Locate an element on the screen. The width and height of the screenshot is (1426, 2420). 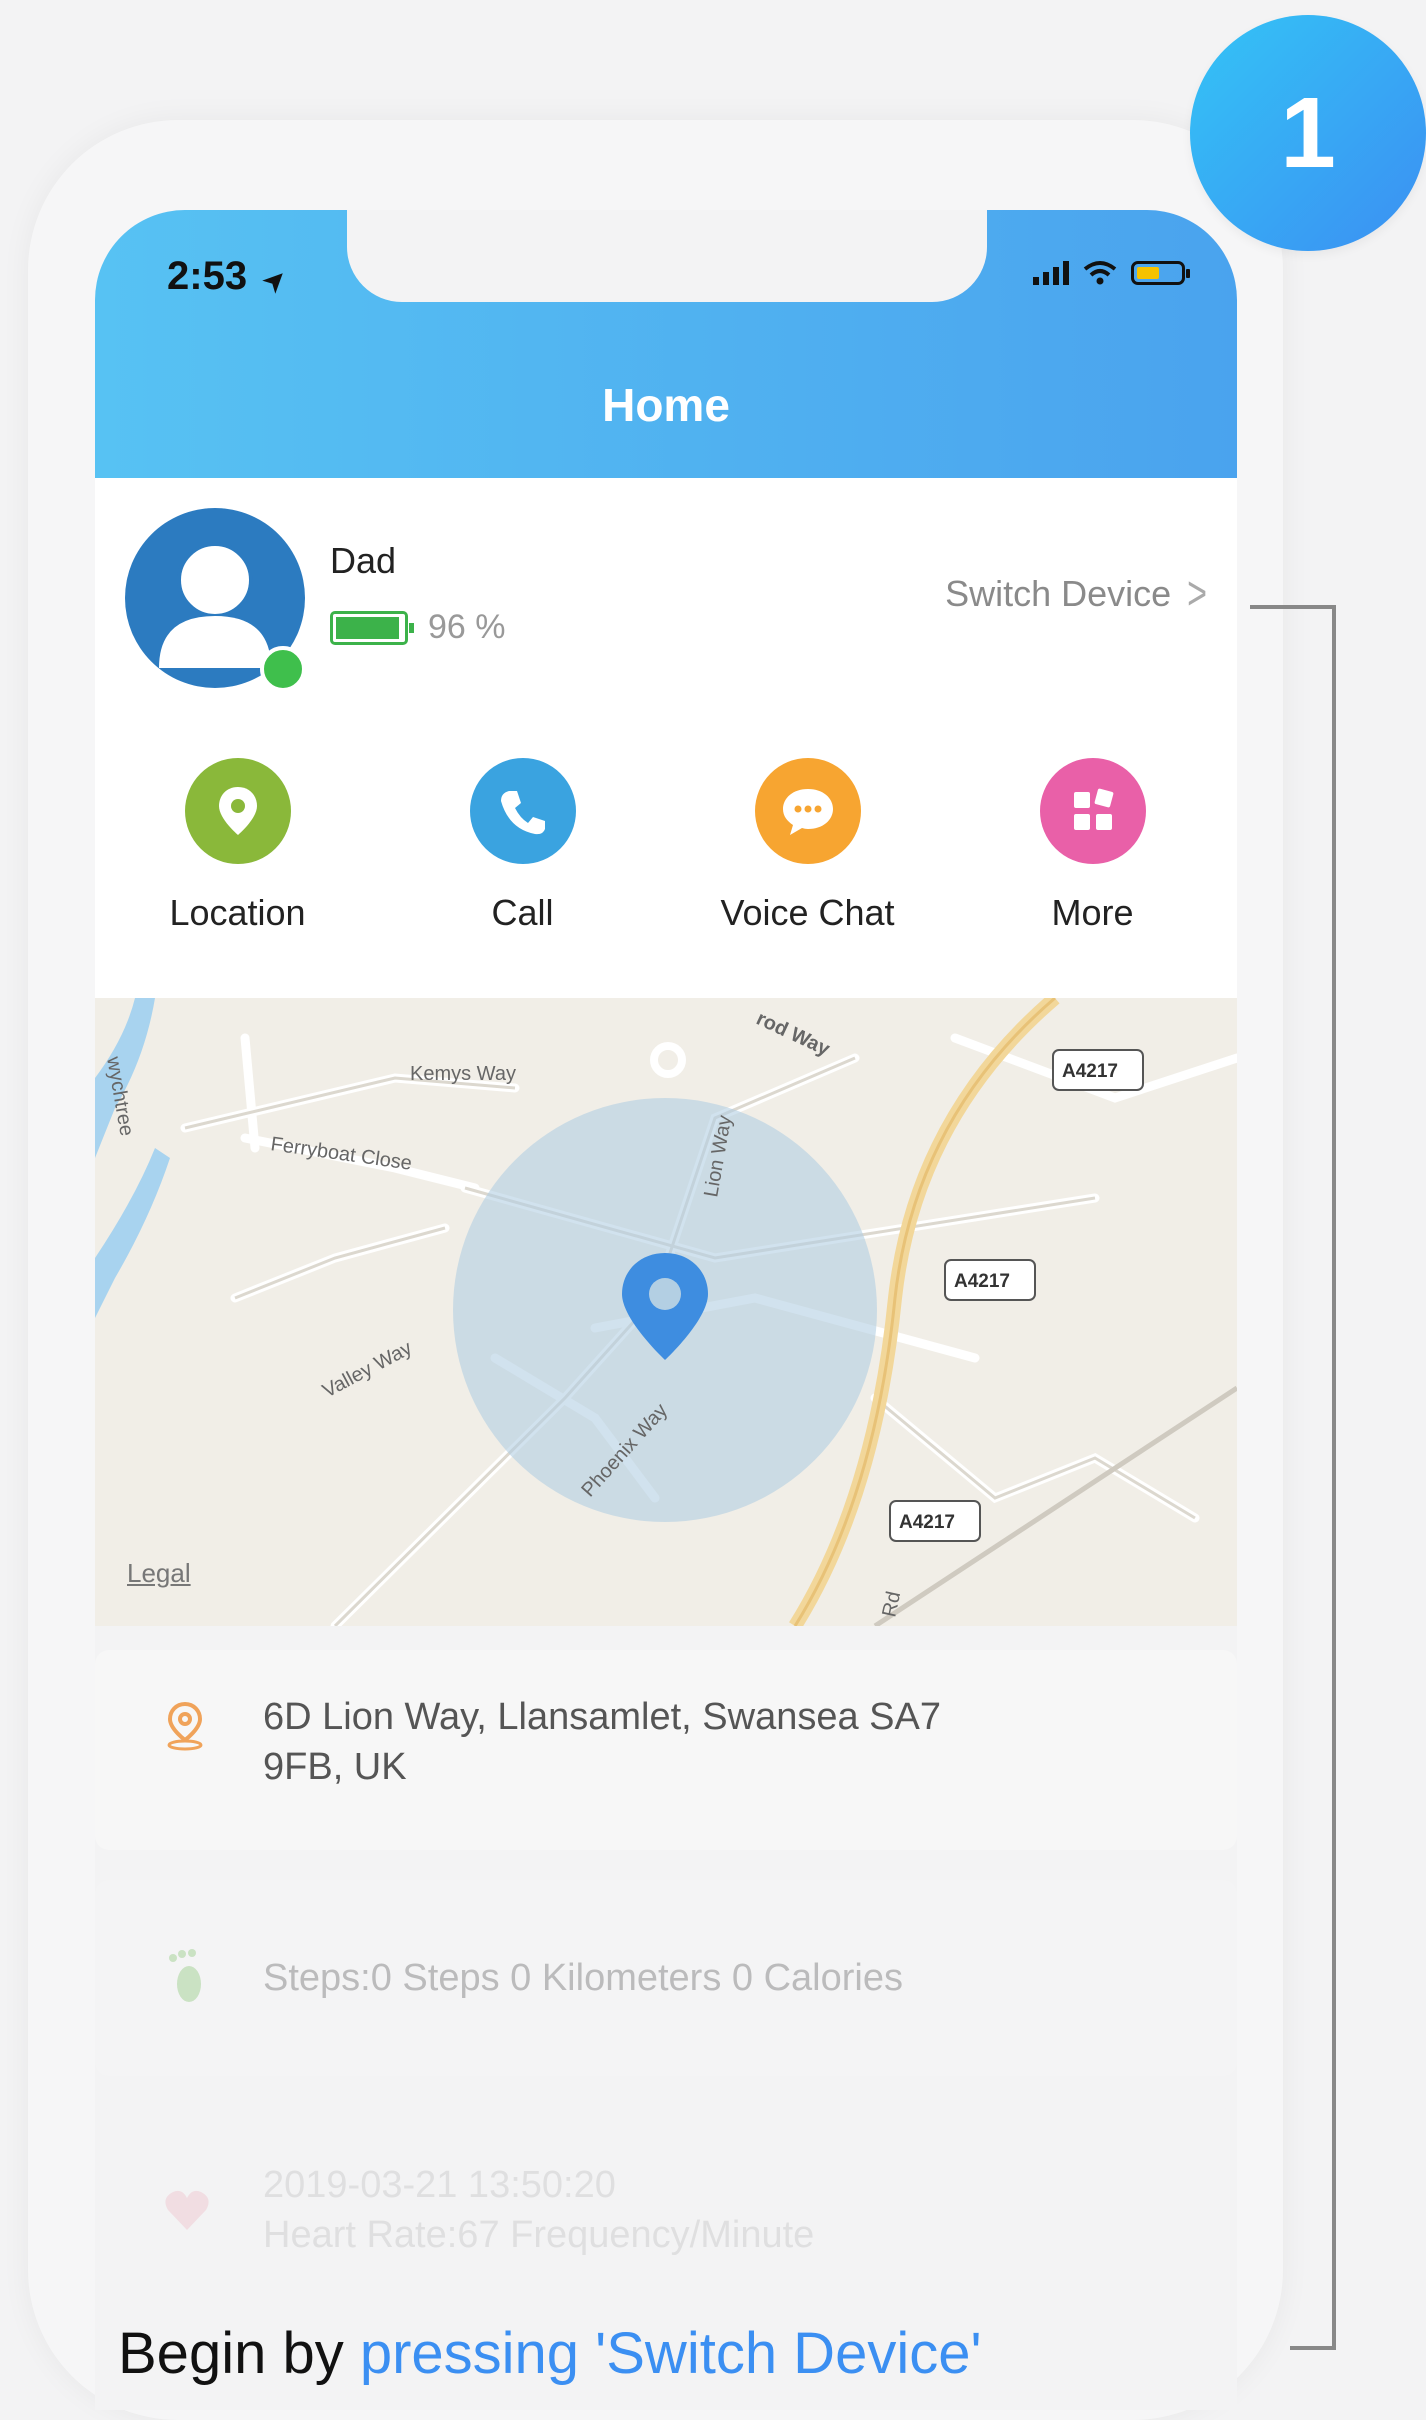
switch-device-label: Switch Device is located at coordinates (1058, 593).